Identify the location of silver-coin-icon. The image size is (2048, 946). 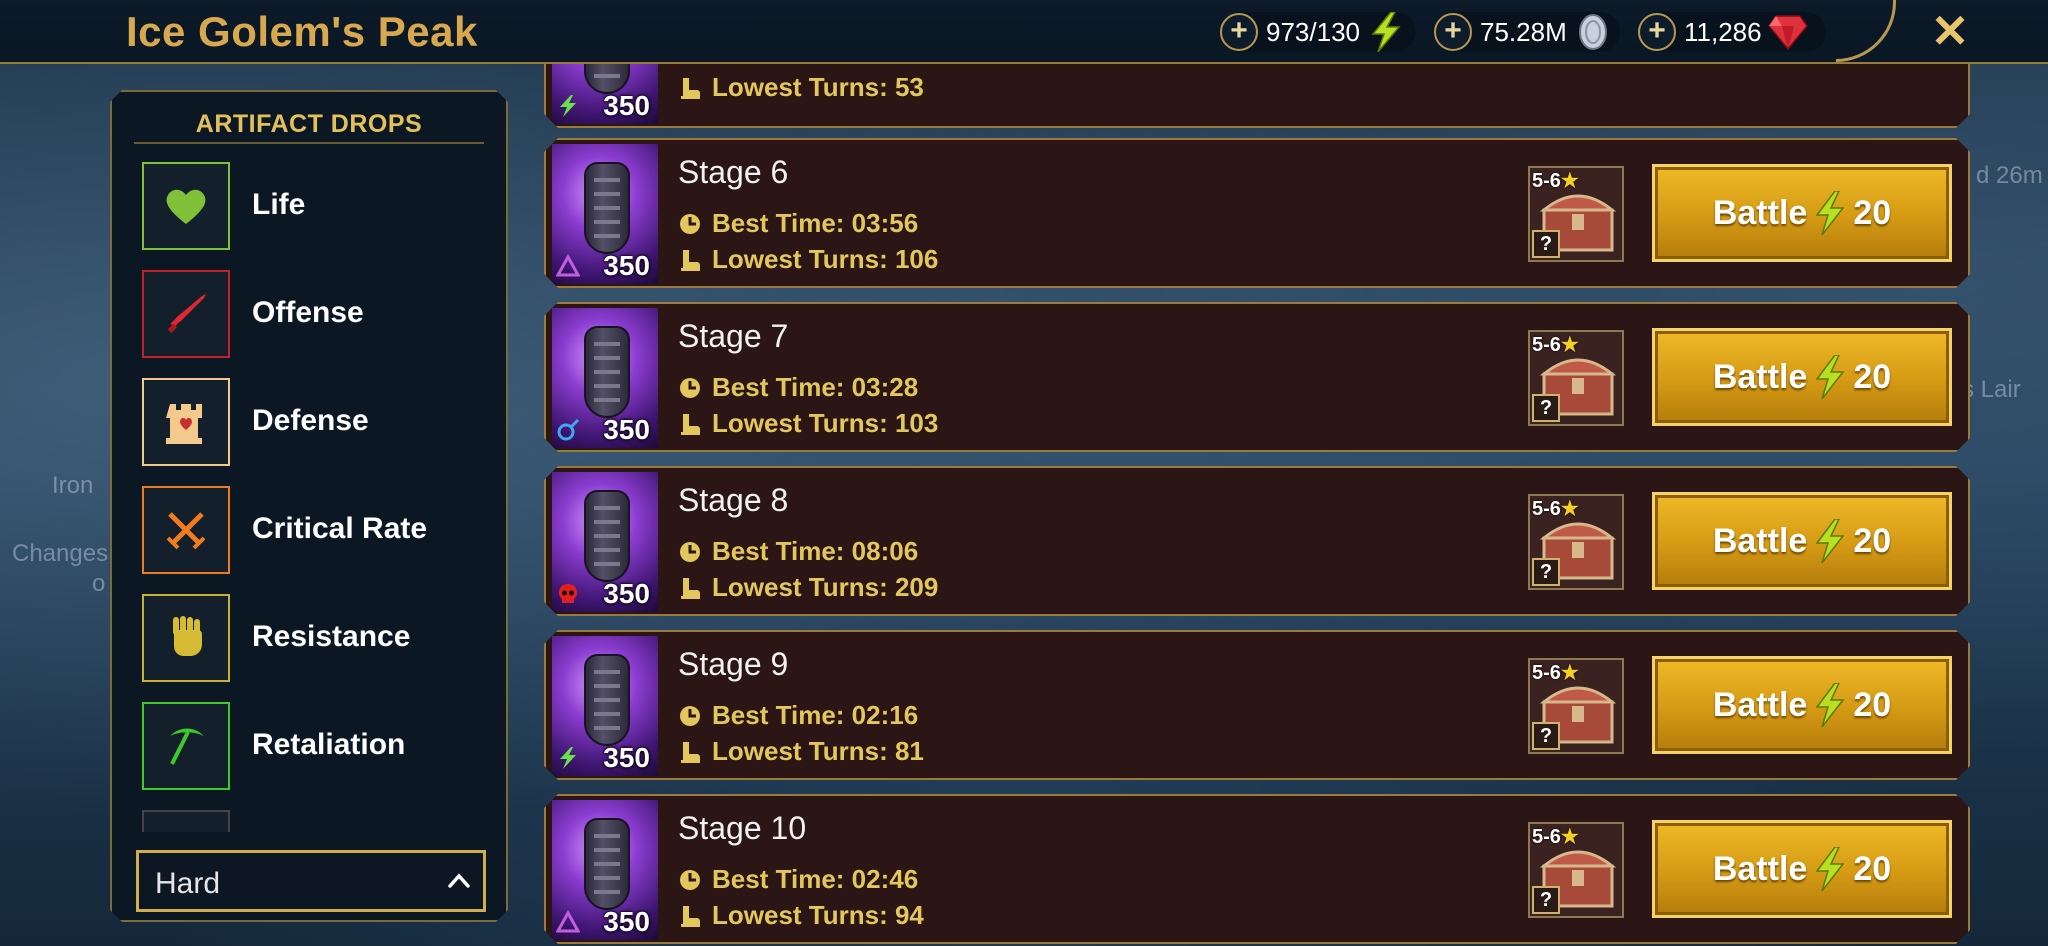
(1593, 32).